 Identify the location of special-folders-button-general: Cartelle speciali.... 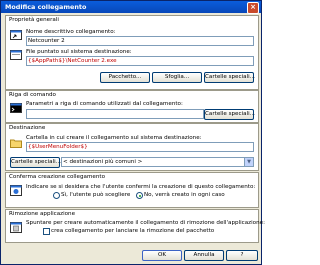
(229, 77).